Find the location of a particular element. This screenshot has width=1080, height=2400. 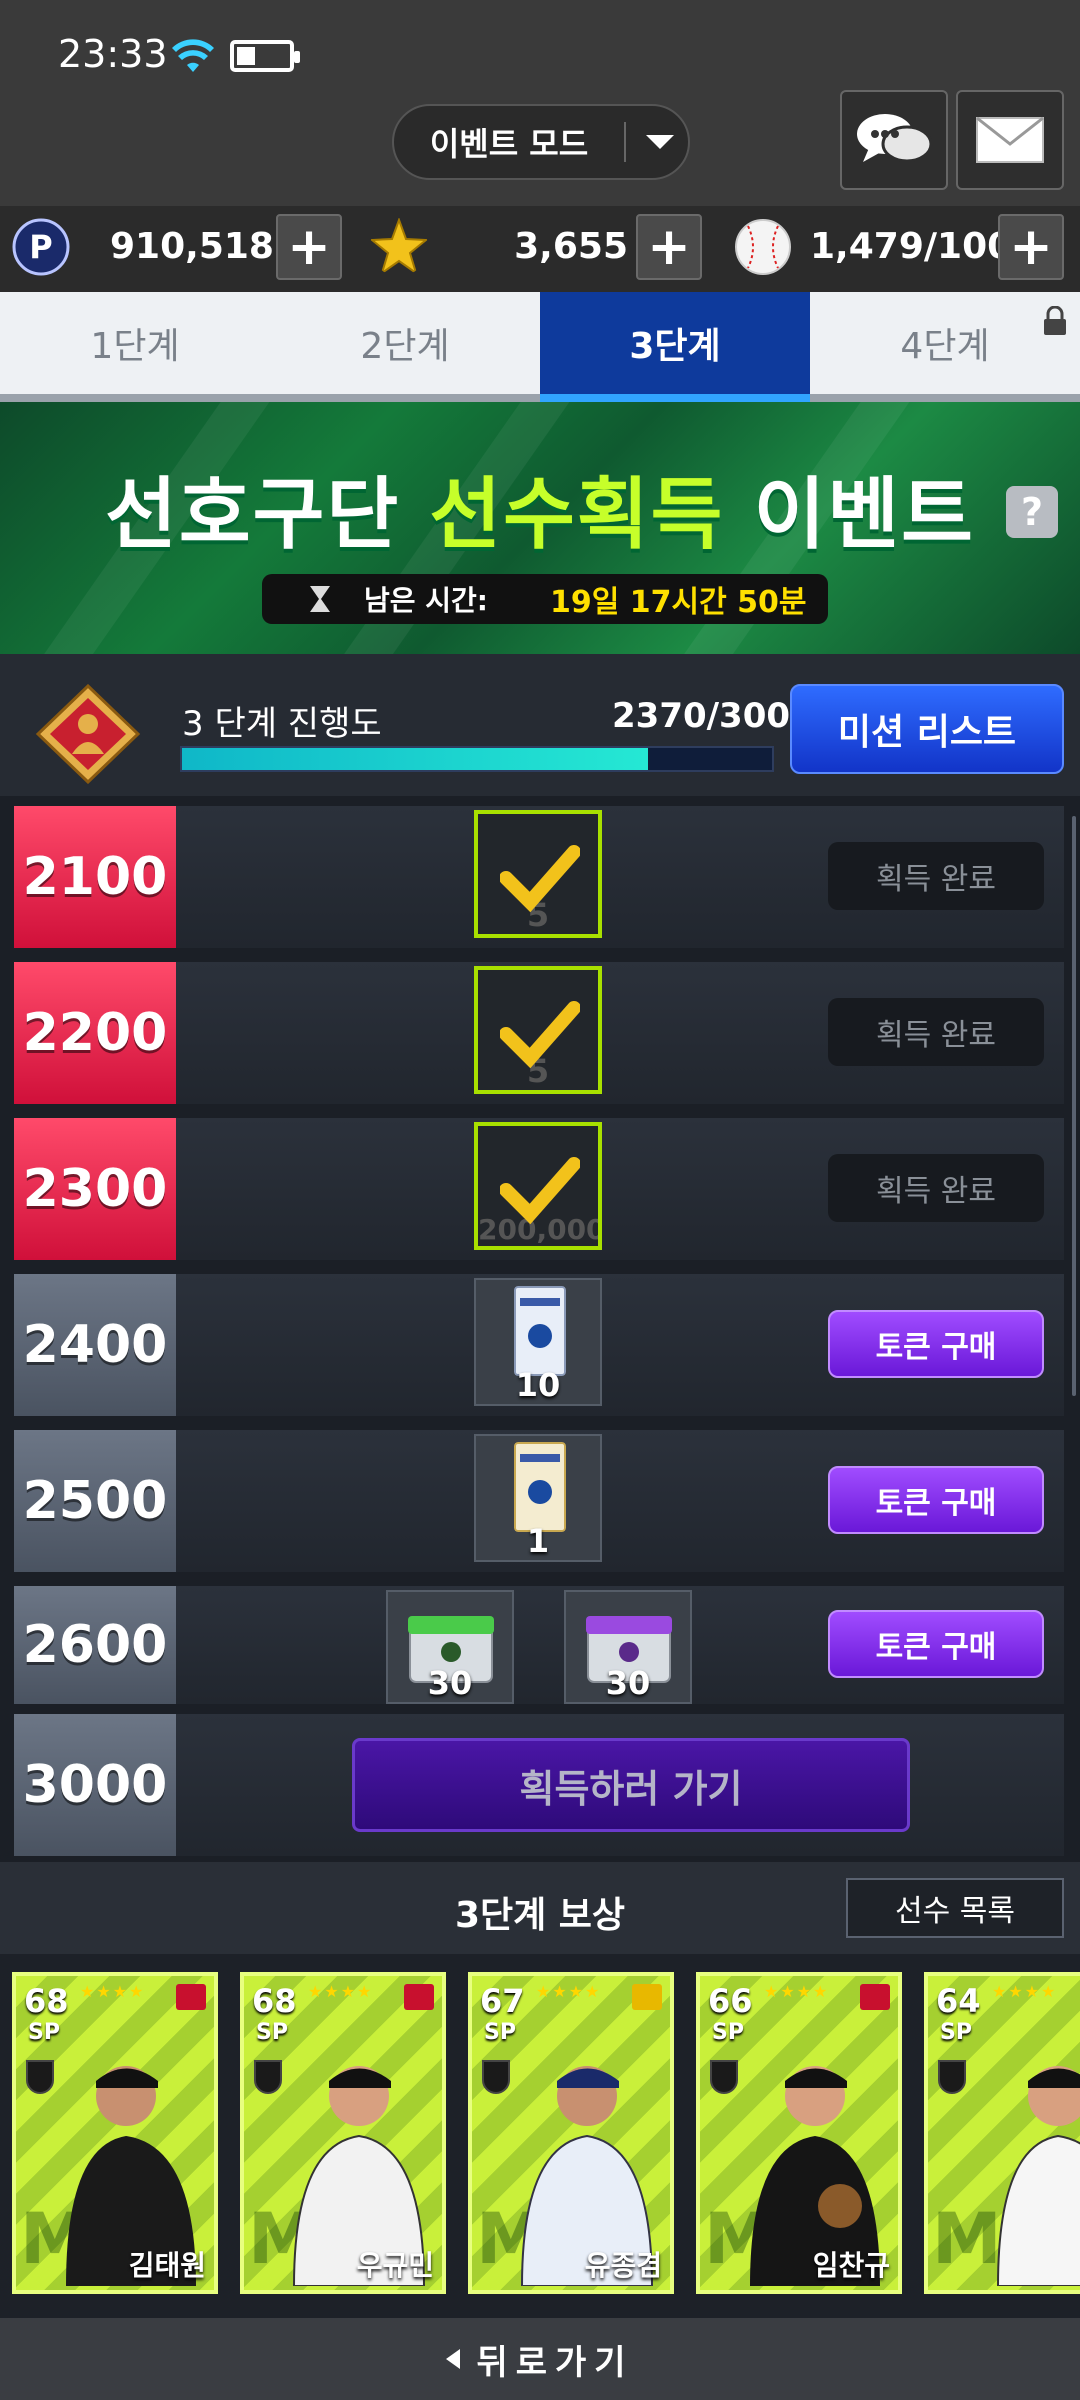

stage-progress: 3 단계 진행도 2370/3000 미션 리스트 is located at coordinates (540, 725).